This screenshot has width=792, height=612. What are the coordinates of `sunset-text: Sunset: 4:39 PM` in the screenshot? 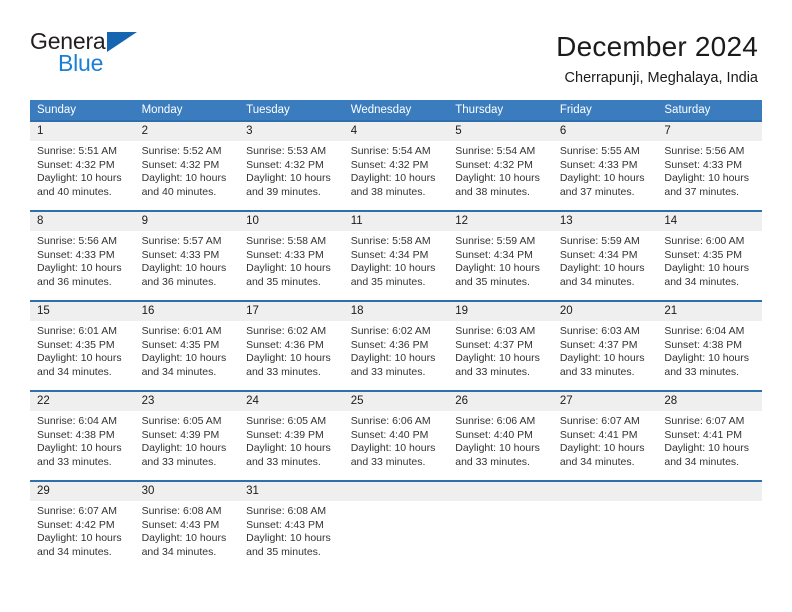 It's located at (285, 434).